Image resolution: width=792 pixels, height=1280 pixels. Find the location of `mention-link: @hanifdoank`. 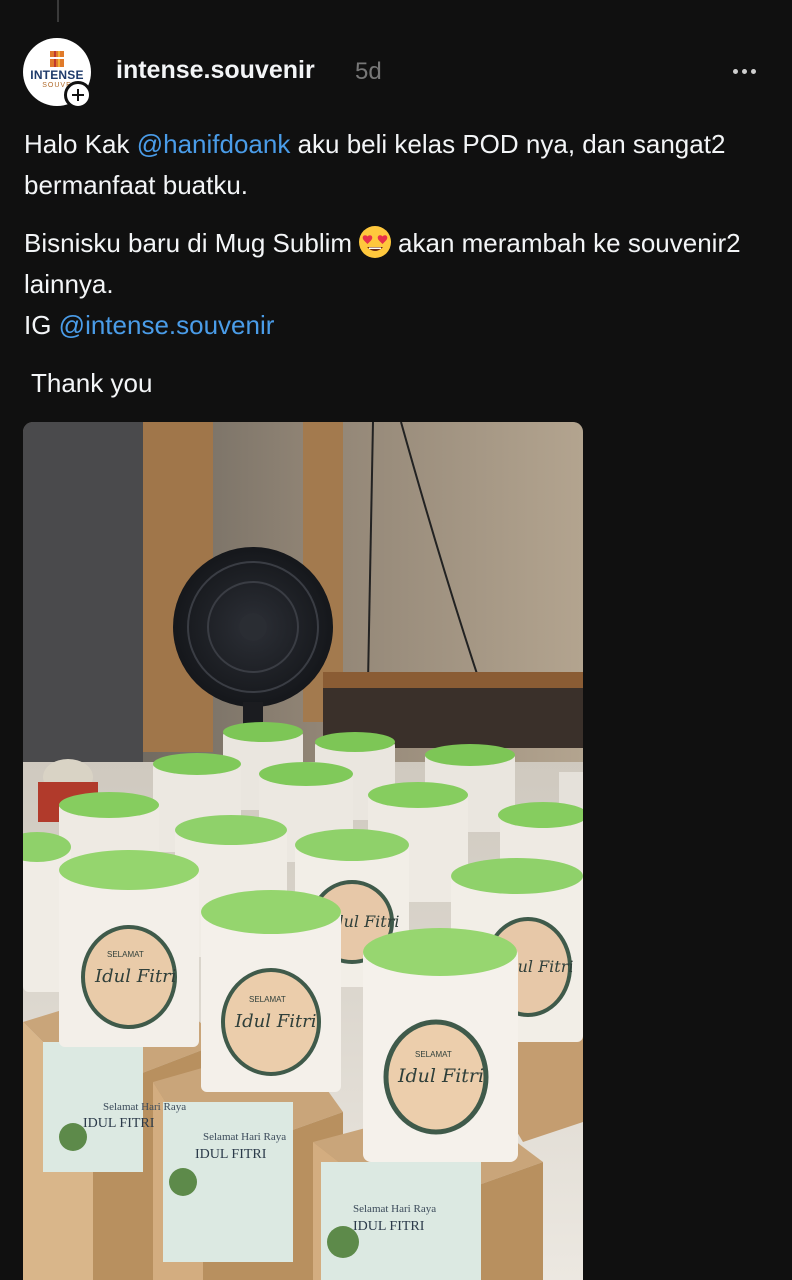

mention-link: @hanifdoank is located at coordinates (214, 144).